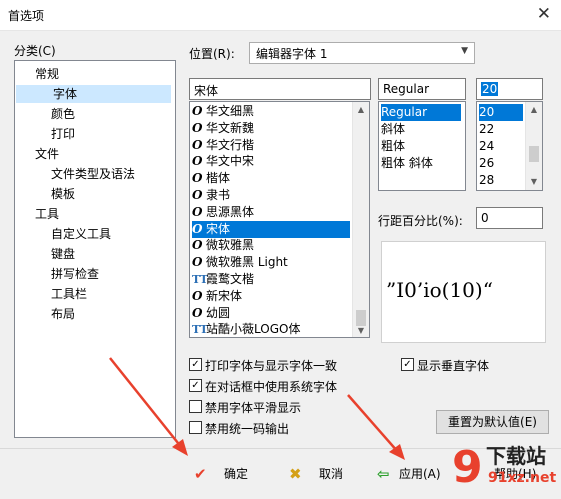 The image size is (561, 499). What do you see at coordinates (516, 456) in the screenshot?
I see `watermark-title: 下载站` at bounding box center [516, 456].